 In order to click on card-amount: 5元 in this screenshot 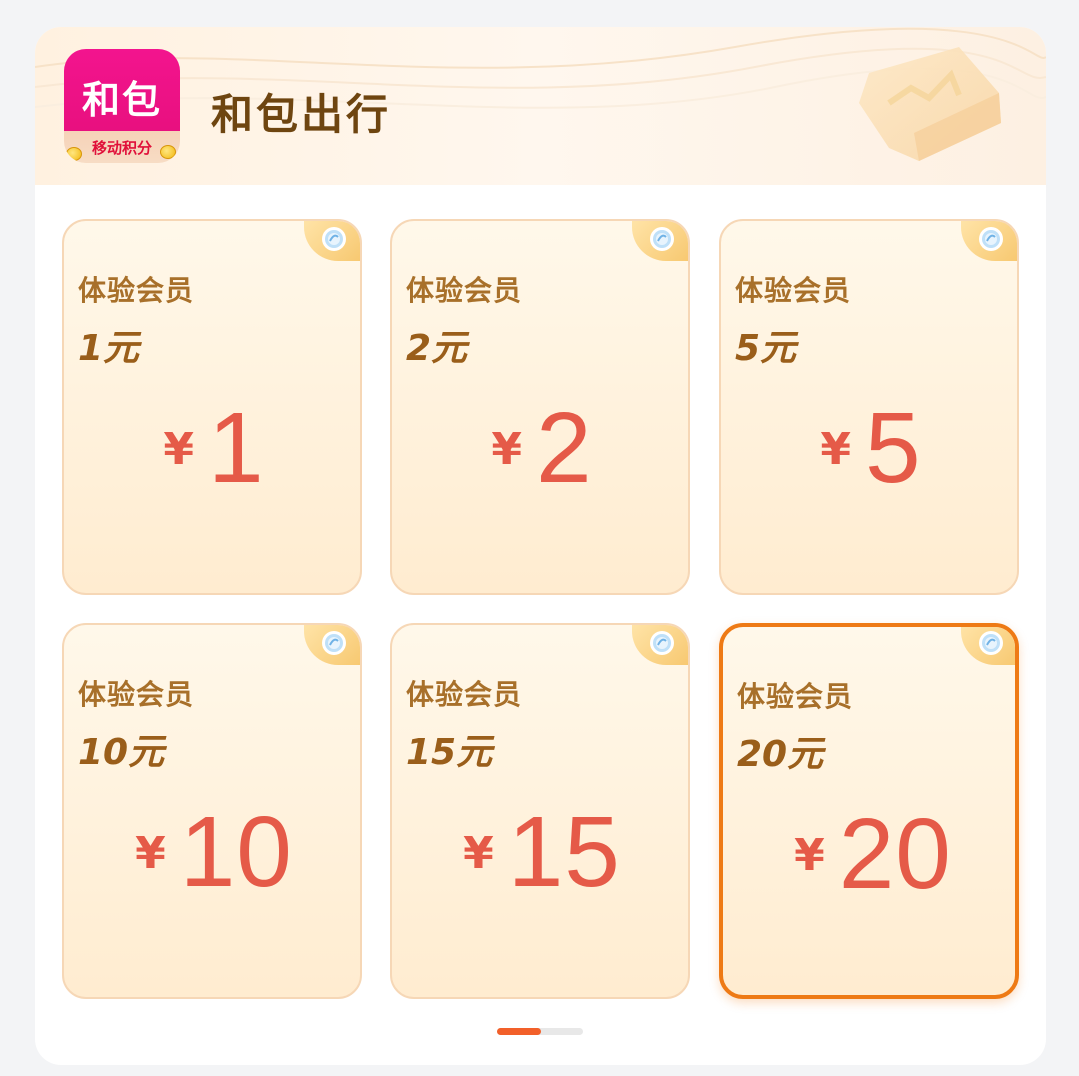, I will do `click(766, 348)`.